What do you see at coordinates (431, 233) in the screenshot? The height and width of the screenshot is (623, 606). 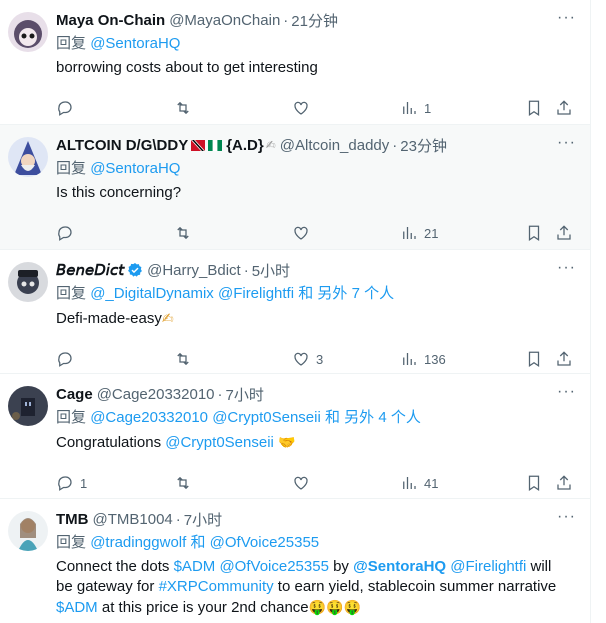 I see `view-count: 21` at bounding box center [431, 233].